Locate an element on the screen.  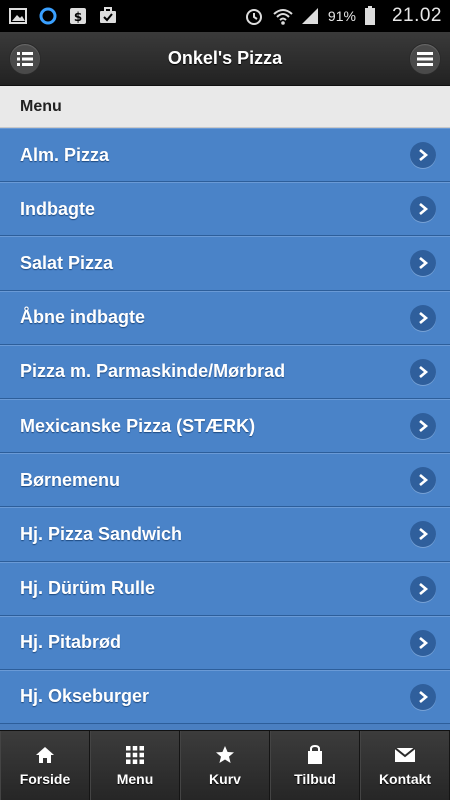
nav-tilbud: Tilbud is located at coordinates (315, 765).